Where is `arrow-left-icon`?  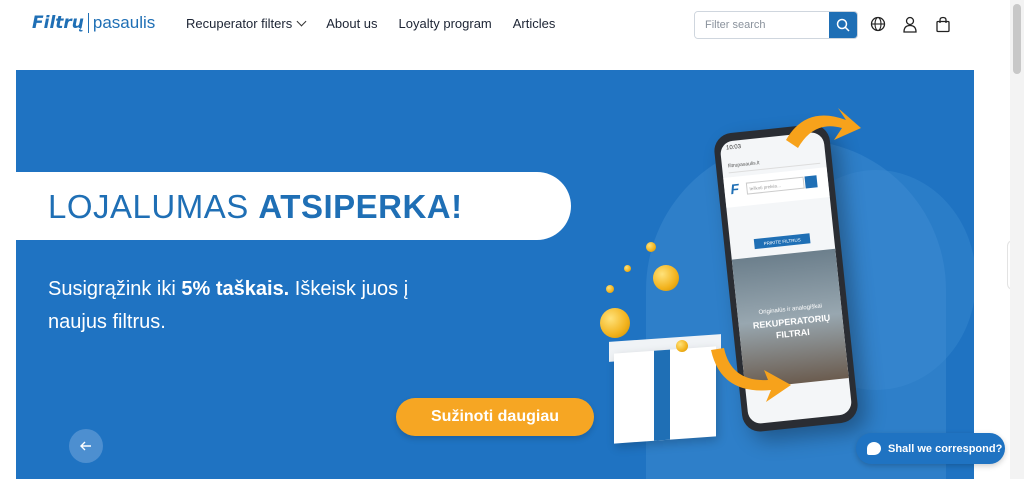 arrow-left-icon is located at coordinates (85, 446).